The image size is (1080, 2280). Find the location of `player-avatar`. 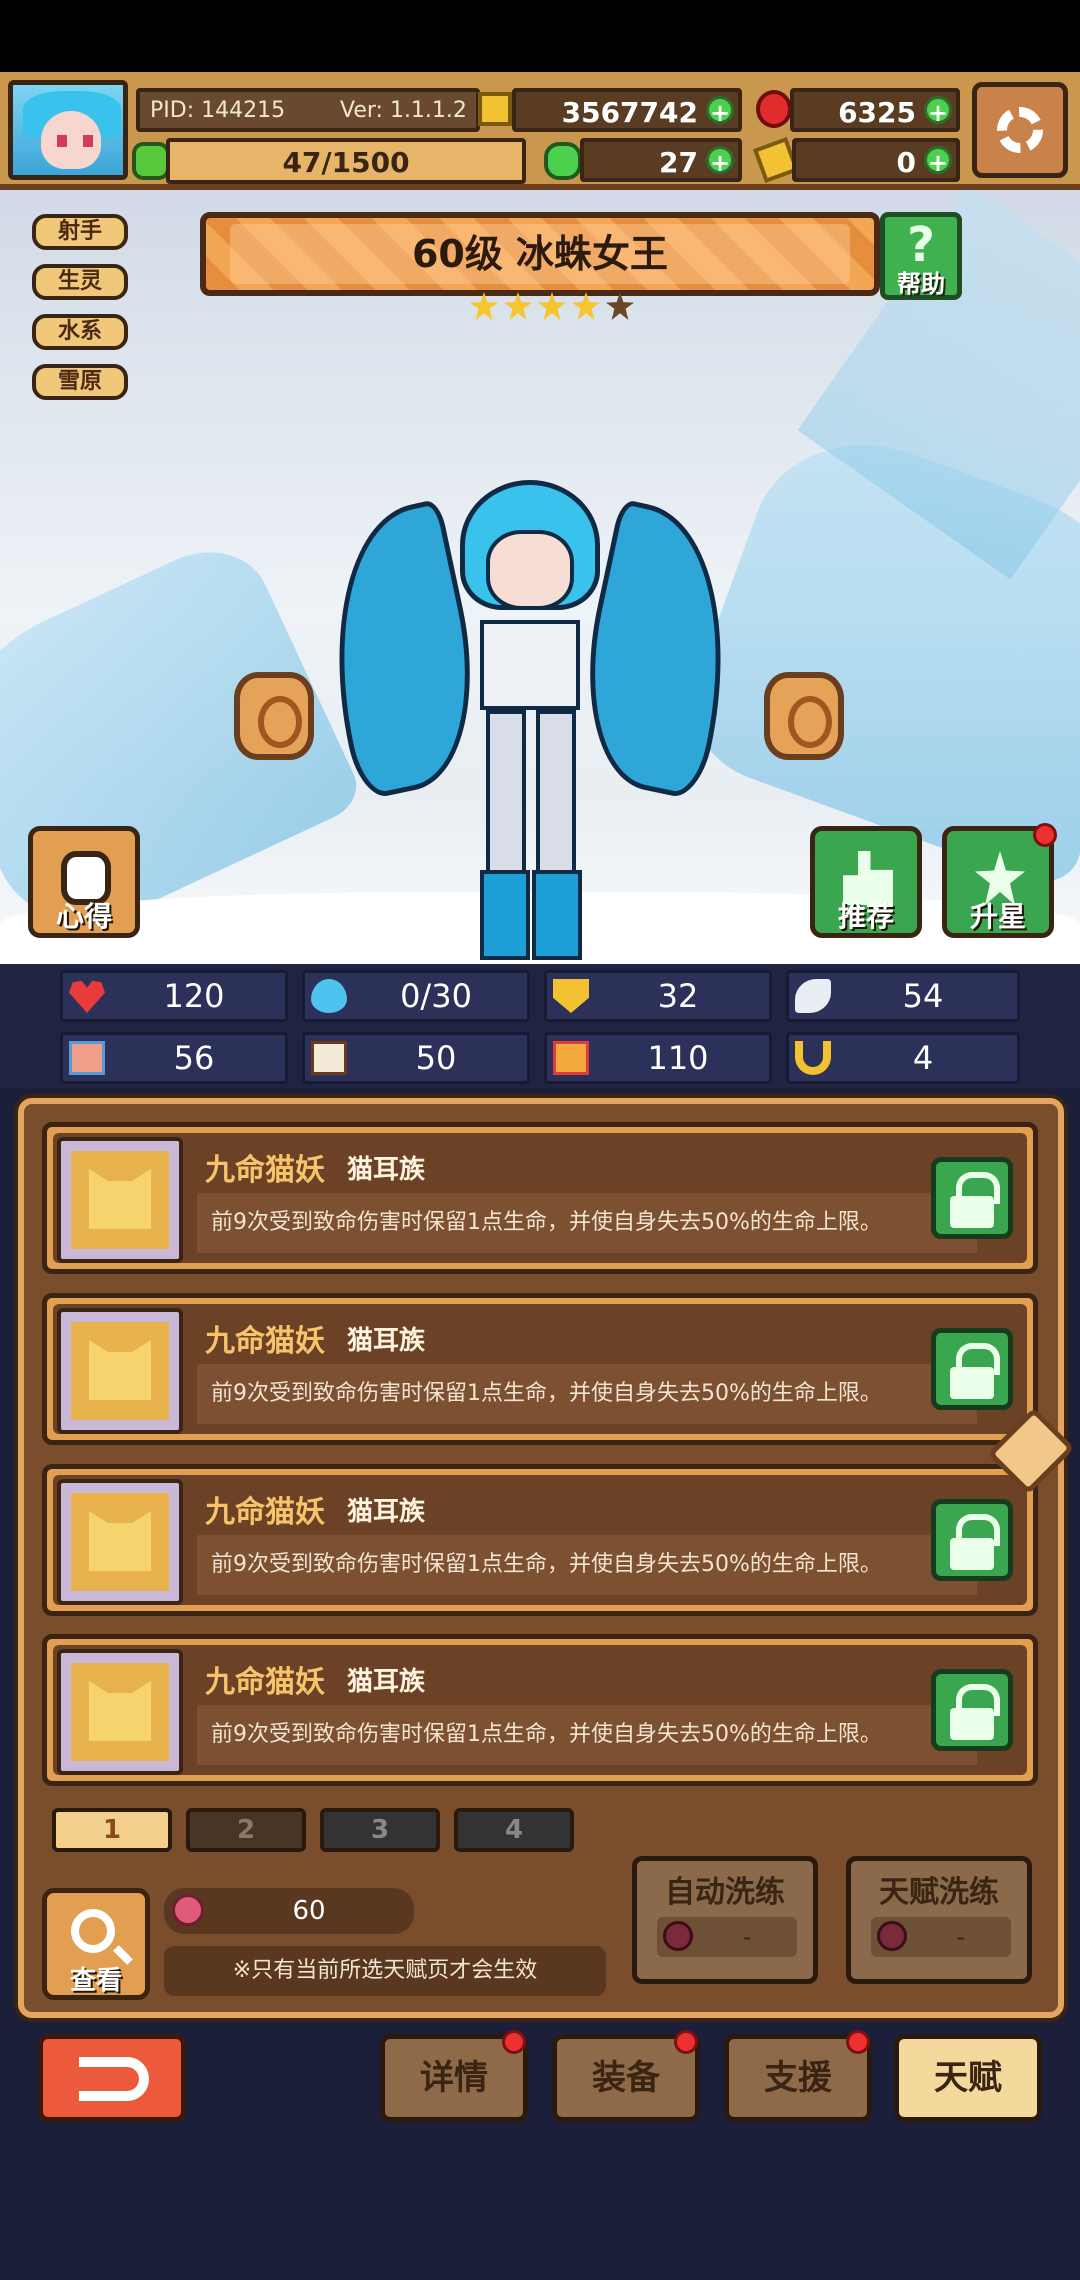

player-avatar is located at coordinates (68, 130).